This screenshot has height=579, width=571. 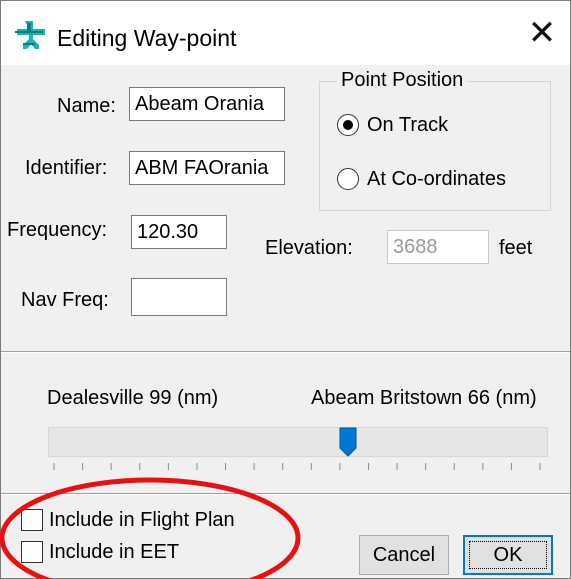 What do you see at coordinates (285, 352) in the screenshot?
I see `top-separator-highlight` at bounding box center [285, 352].